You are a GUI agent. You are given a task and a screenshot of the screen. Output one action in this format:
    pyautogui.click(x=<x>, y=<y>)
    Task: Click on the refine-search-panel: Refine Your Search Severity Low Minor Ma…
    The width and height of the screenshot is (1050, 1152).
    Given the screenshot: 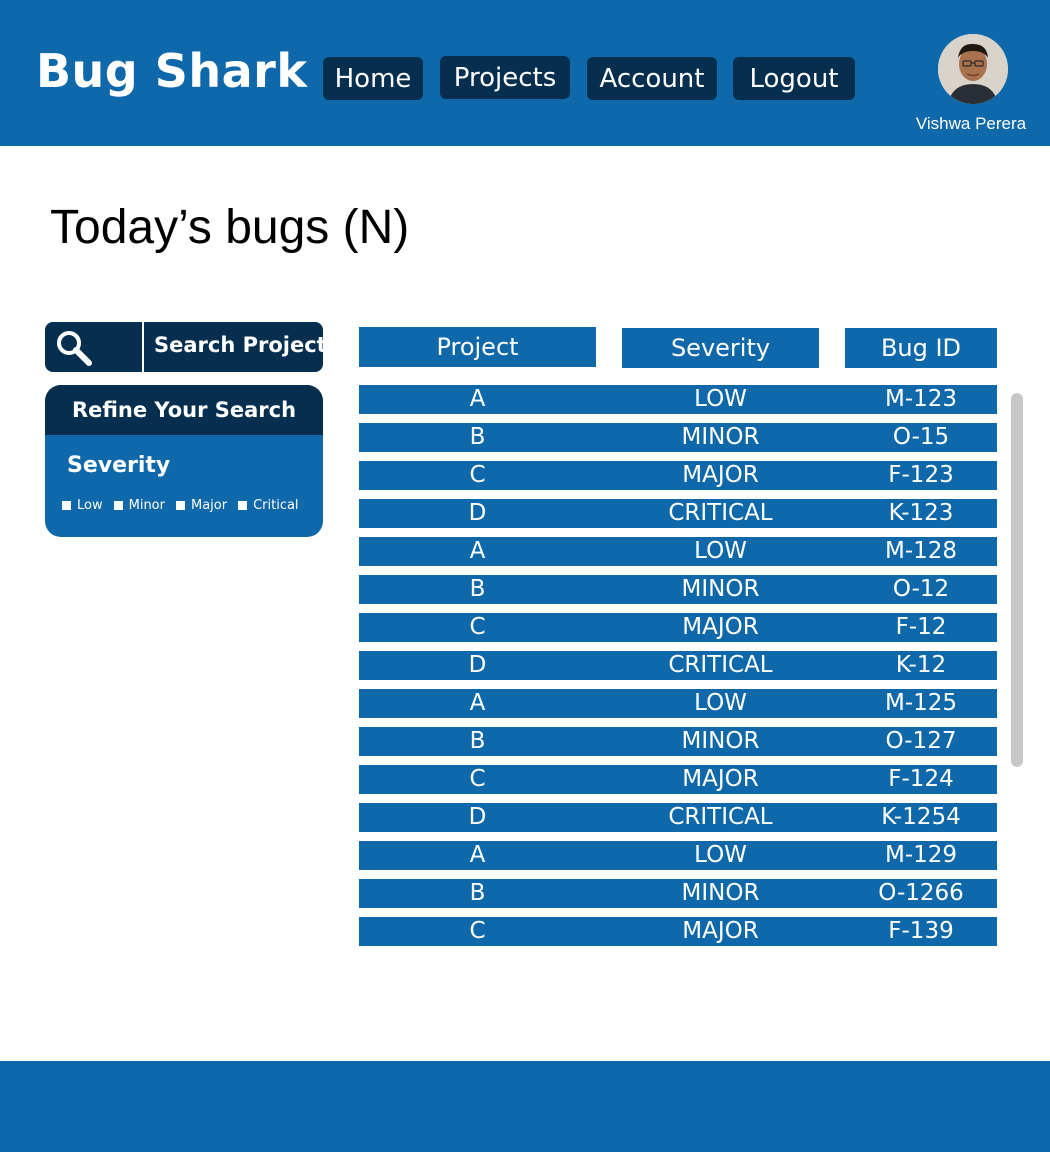 What is the action you would take?
    pyautogui.click(x=184, y=461)
    